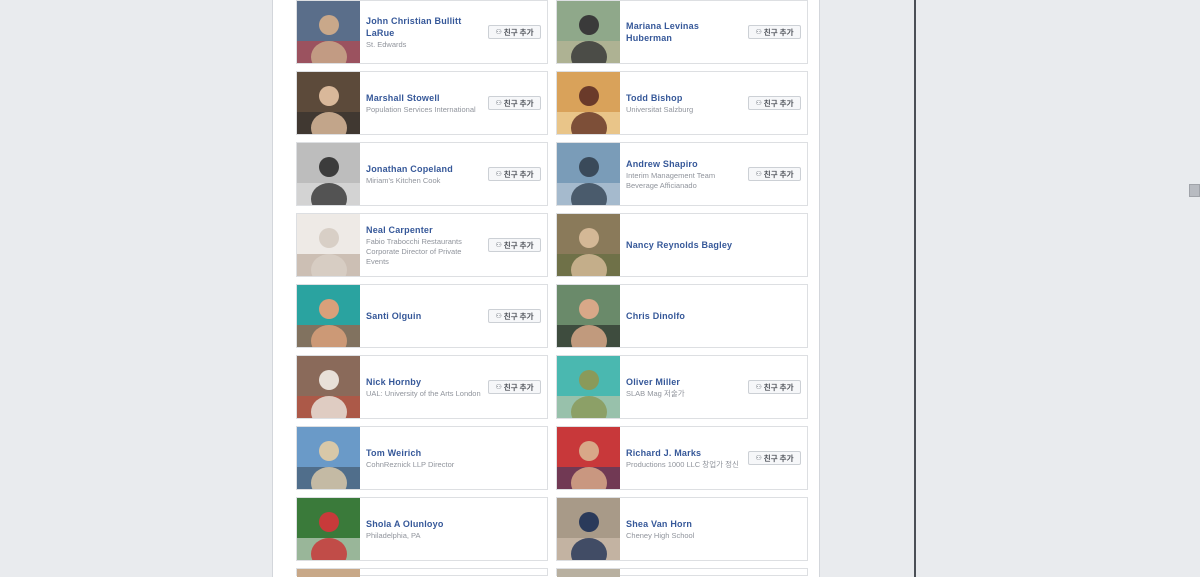 This screenshot has width=1200, height=577. Describe the element at coordinates (386, 44) in the screenshot. I see `friend-subtitle: St. Edwards` at that location.